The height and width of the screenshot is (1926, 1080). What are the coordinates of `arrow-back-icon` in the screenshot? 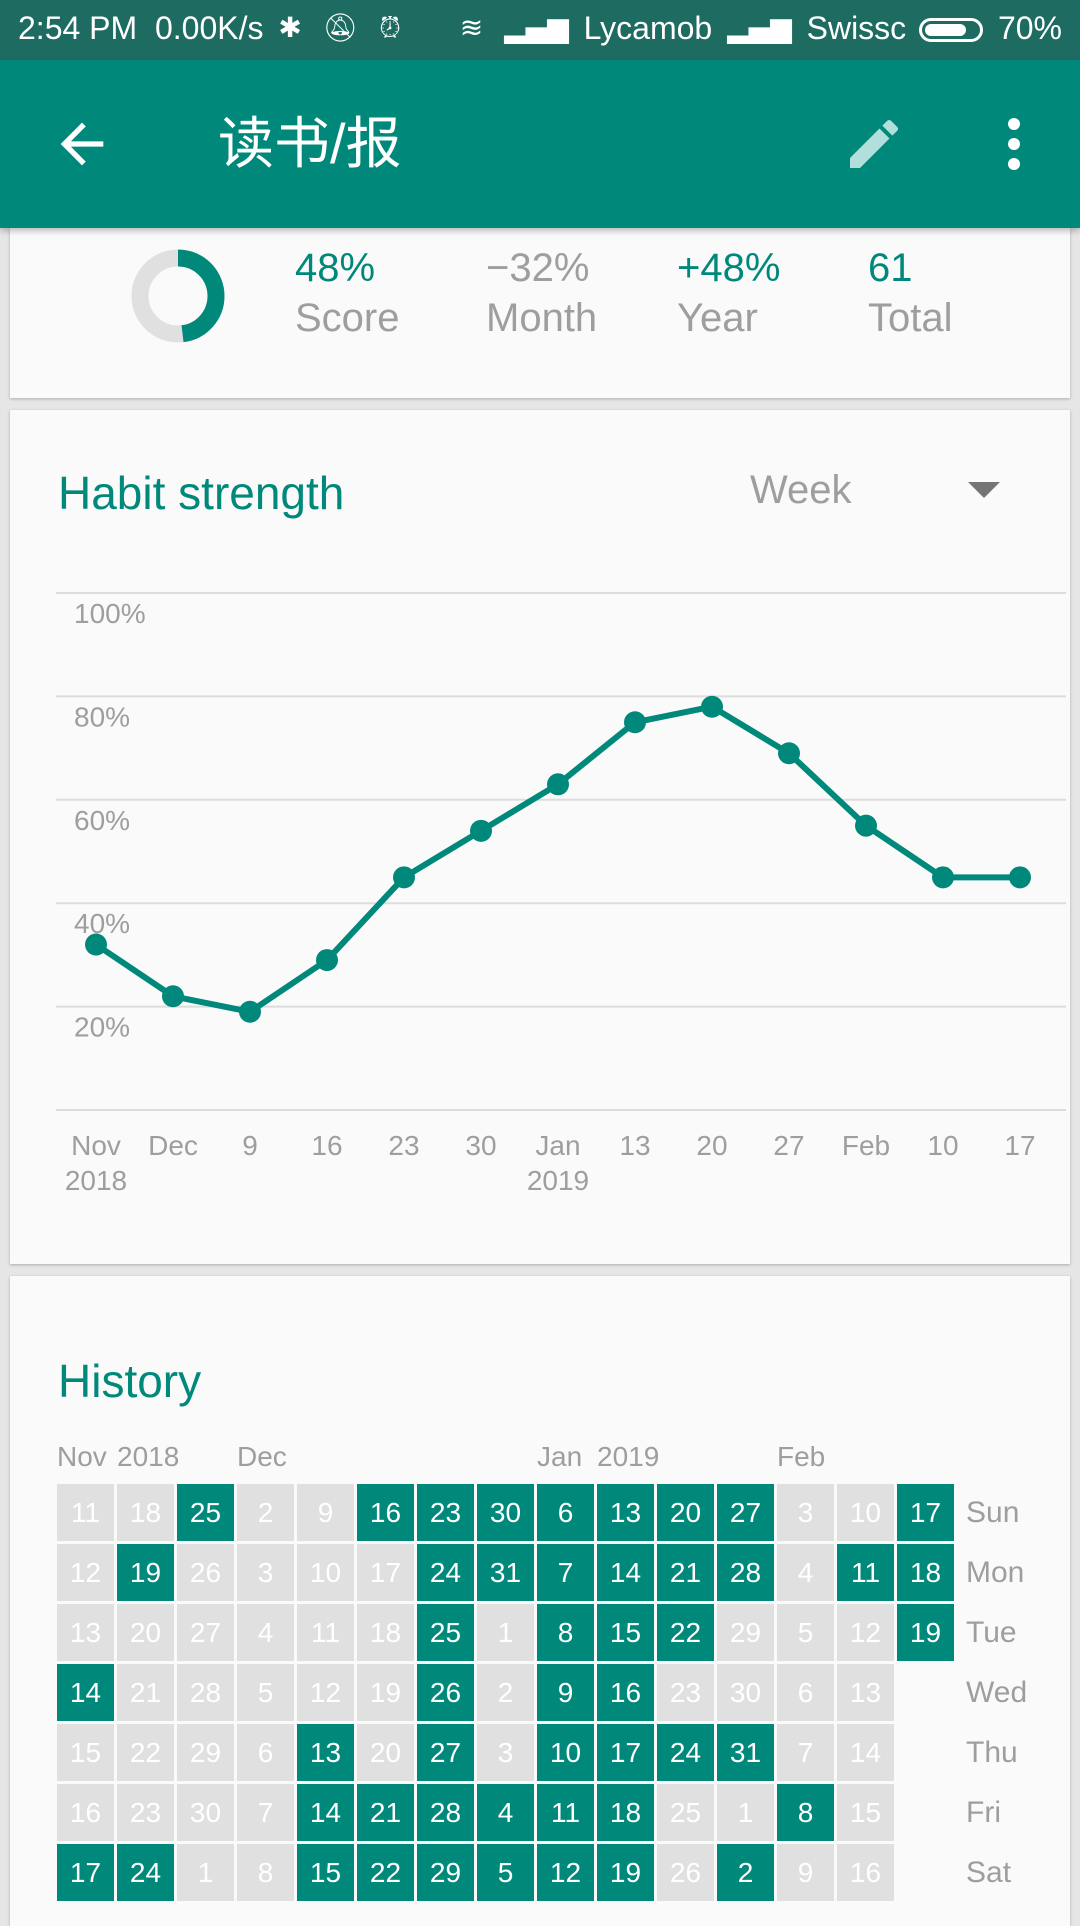 It's located at (82, 144).